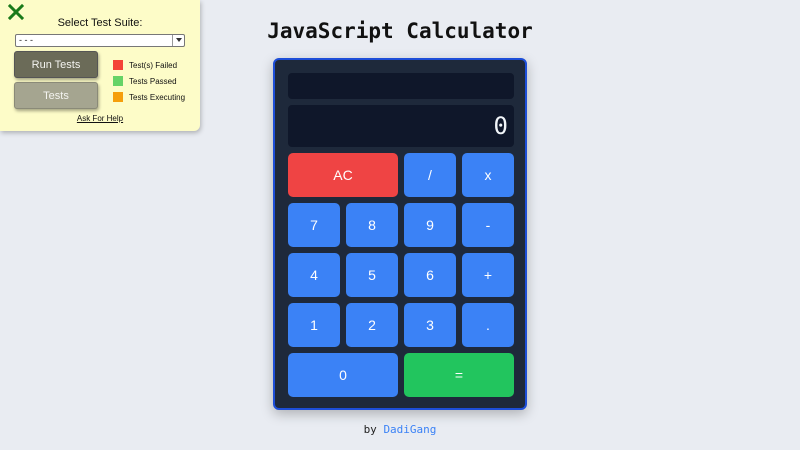 The width and height of the screenshot is (800, 450). Describe the element at coordinates (372, 275) in the screenshot. I see `five-button: 5` at that location.